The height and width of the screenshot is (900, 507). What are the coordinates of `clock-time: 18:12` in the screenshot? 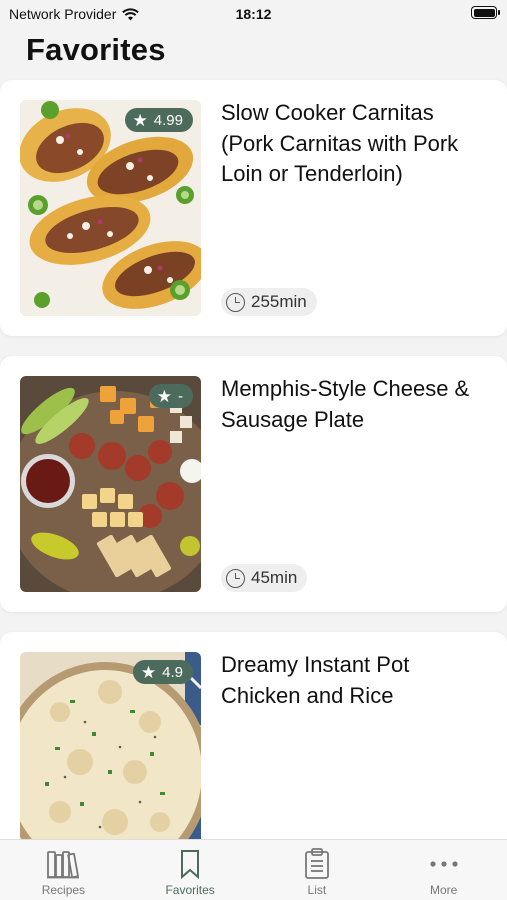 It's located at (253, 14).